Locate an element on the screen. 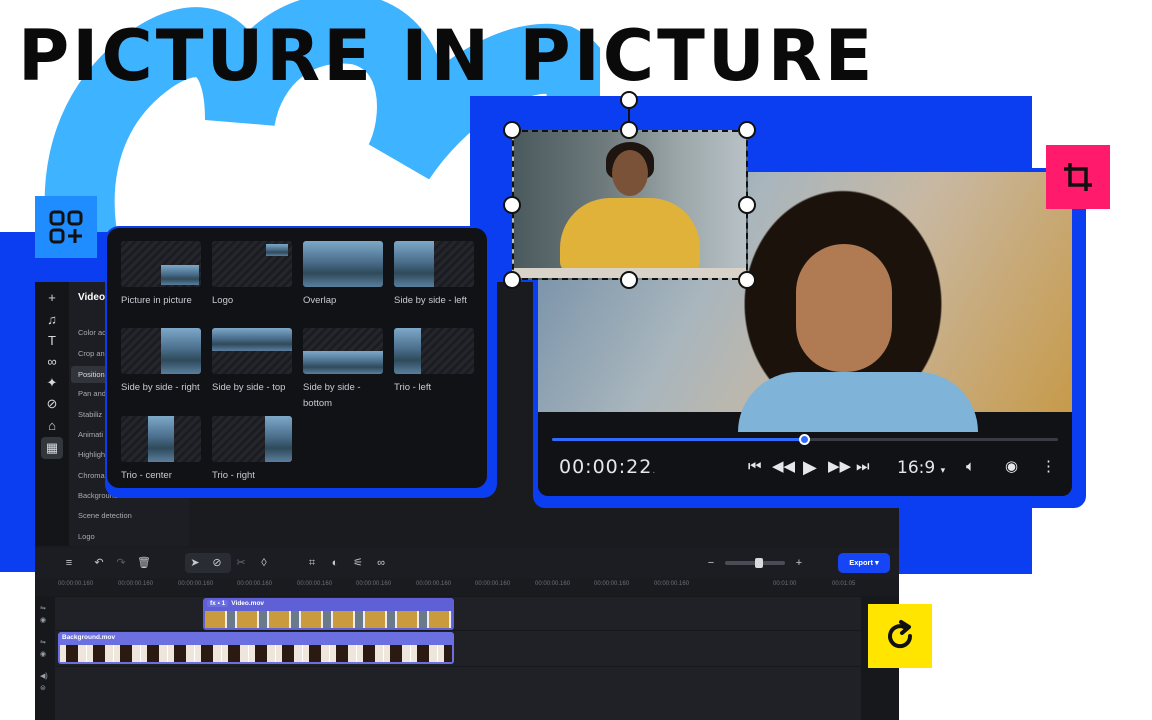  preset-picture-in-picture: Picture in picture is located at coordinates (161, 275).